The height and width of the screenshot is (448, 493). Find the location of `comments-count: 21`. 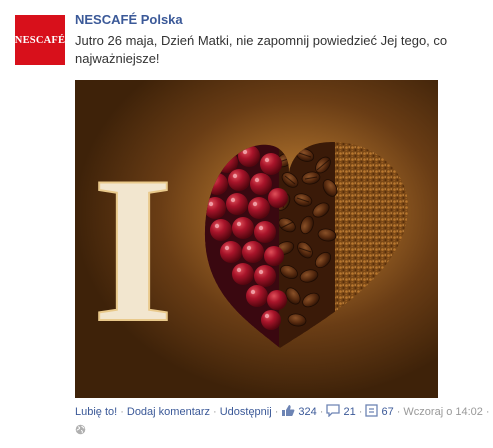

comments-count: 21 is located at coordinates (349, 412).